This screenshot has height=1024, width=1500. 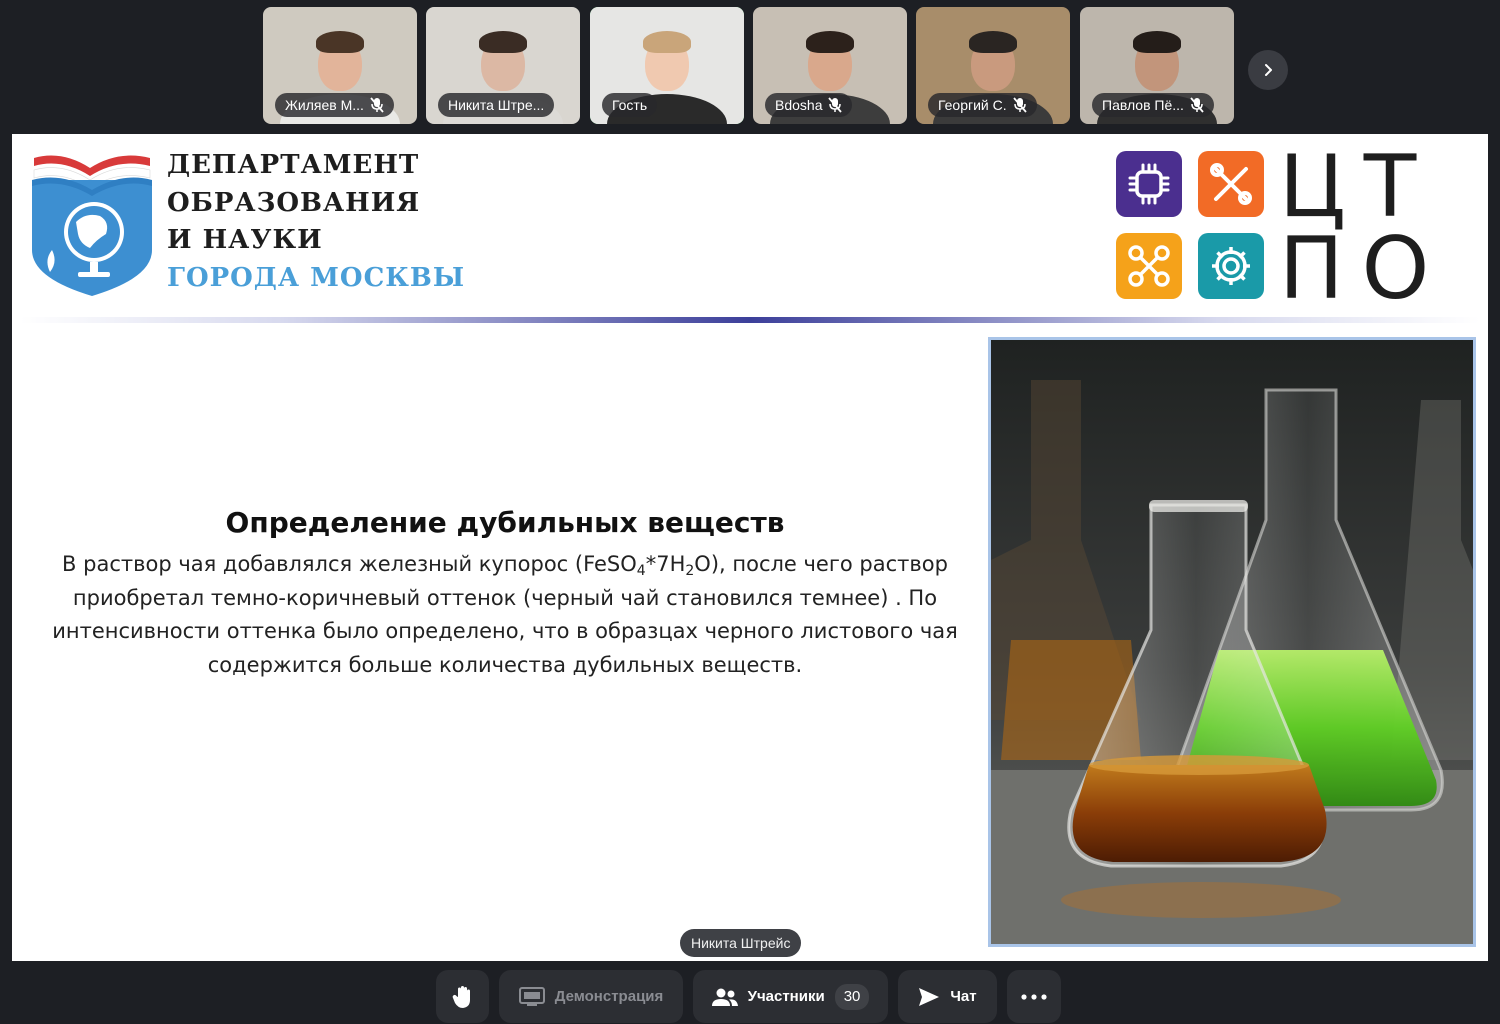 What do you see at coordinates (750, 320) in the screenshot?
I see `header-divider` at bounding box center [750, 320].